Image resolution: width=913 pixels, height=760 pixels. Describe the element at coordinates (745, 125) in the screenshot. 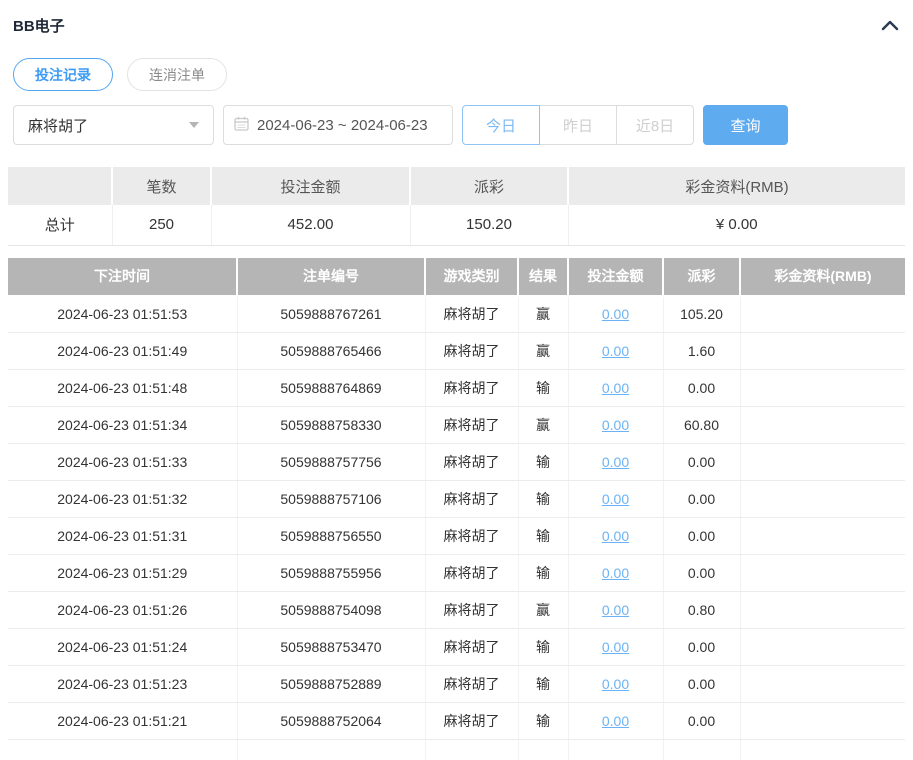

I see `search-button: 查询` at that location.